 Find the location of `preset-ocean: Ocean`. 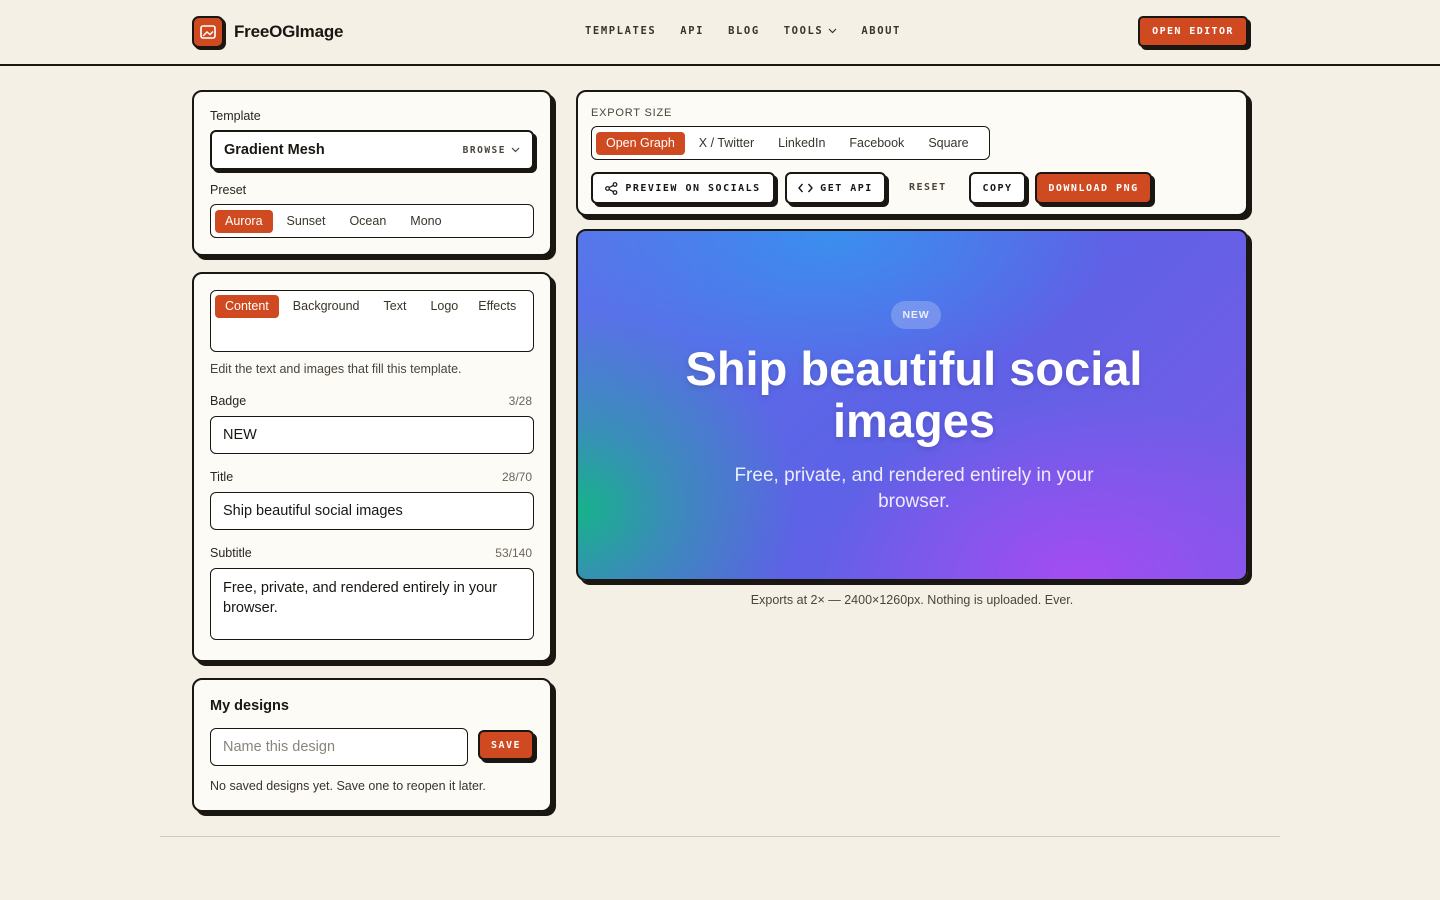

preset-ocean: Ocean is located at coordinates (367, 221).